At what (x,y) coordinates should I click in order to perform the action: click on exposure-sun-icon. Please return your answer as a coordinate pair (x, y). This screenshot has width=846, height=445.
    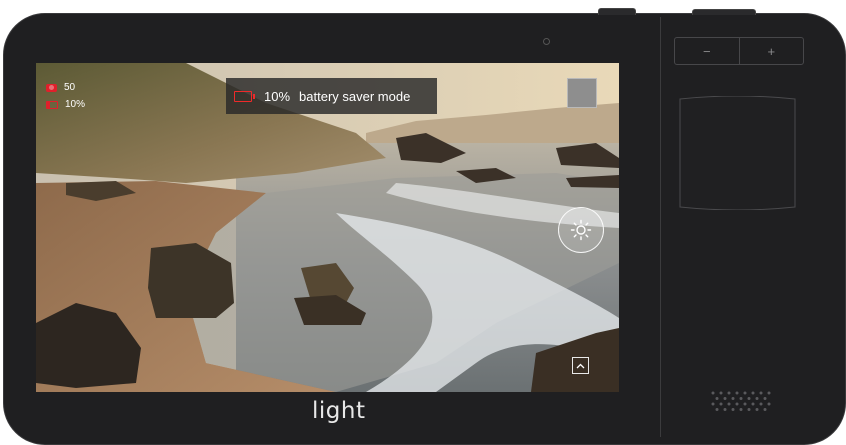
    Looking at the image, I should click on (581, 230).